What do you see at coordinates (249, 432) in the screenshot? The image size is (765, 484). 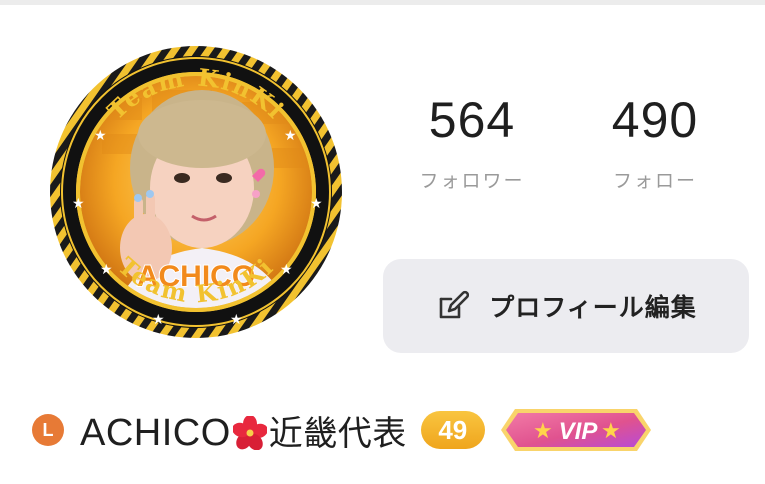 I see `hibiscus-icon` at bounding box center [249, 432].